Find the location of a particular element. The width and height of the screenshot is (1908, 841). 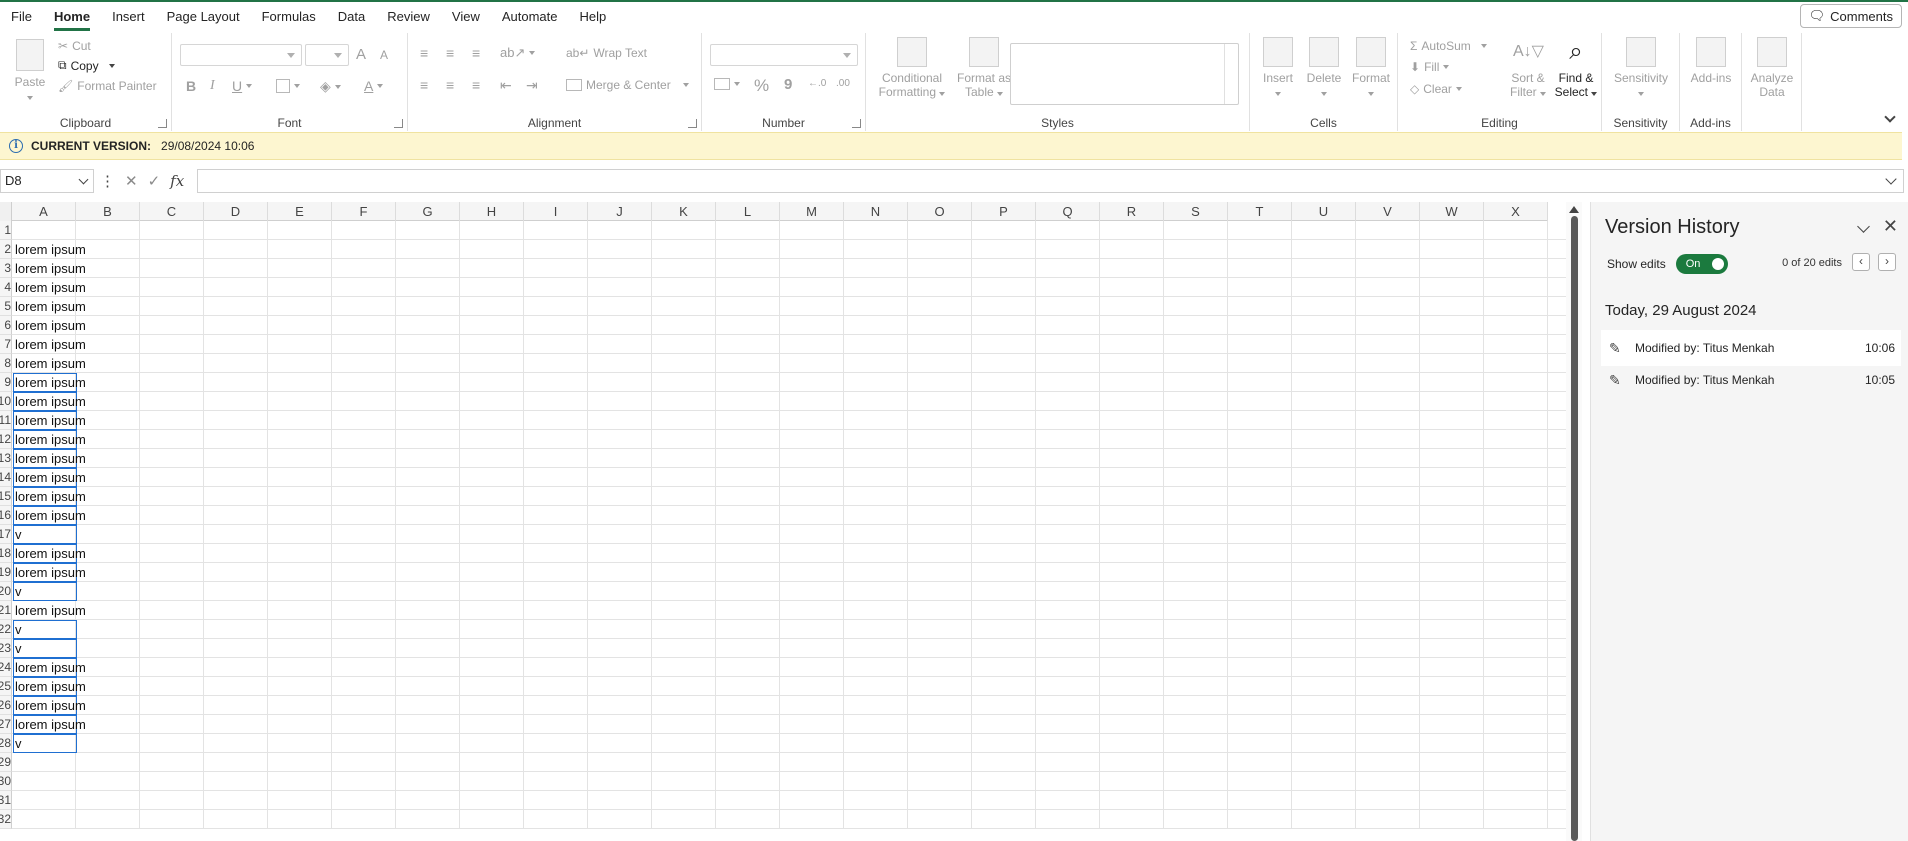

align-bottom-button: ≡ is located at coordinates (476, 53).